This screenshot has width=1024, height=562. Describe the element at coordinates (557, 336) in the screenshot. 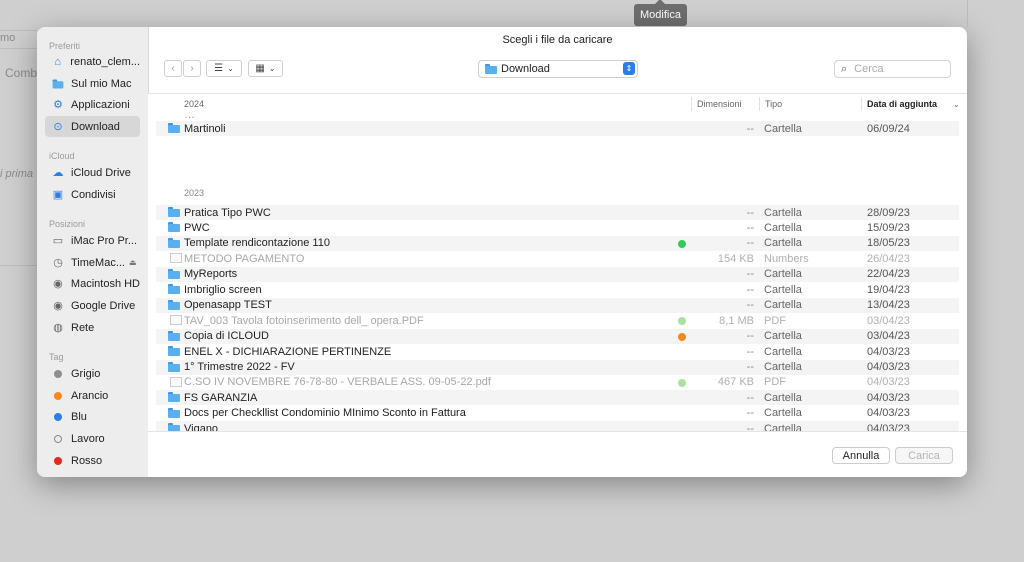

I see `file-row: Copia di ICLOUD -- Cartella 03/04/23` at that location.